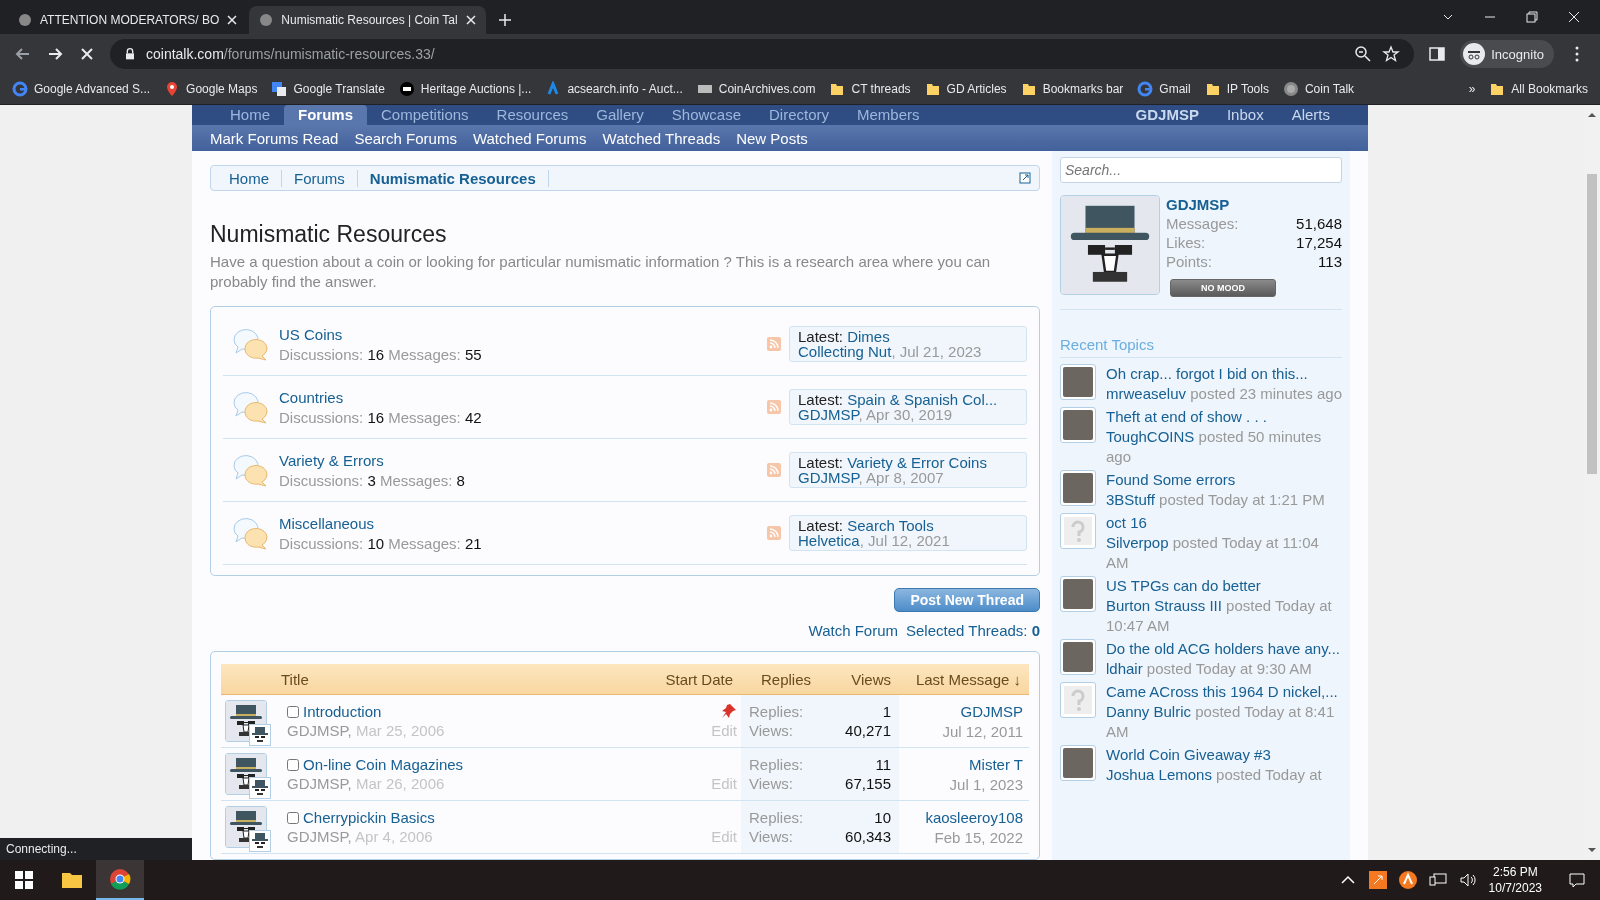  Describe the element at coordinates (780, 679) in the screenshot. I see `column-header: Replies` at that location.